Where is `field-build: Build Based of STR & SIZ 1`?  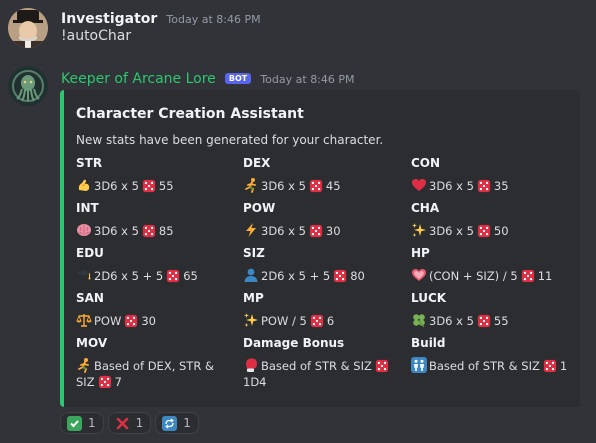
field-build: Build Based of STR & SIZ 1 is located at coordinates (491, 355).